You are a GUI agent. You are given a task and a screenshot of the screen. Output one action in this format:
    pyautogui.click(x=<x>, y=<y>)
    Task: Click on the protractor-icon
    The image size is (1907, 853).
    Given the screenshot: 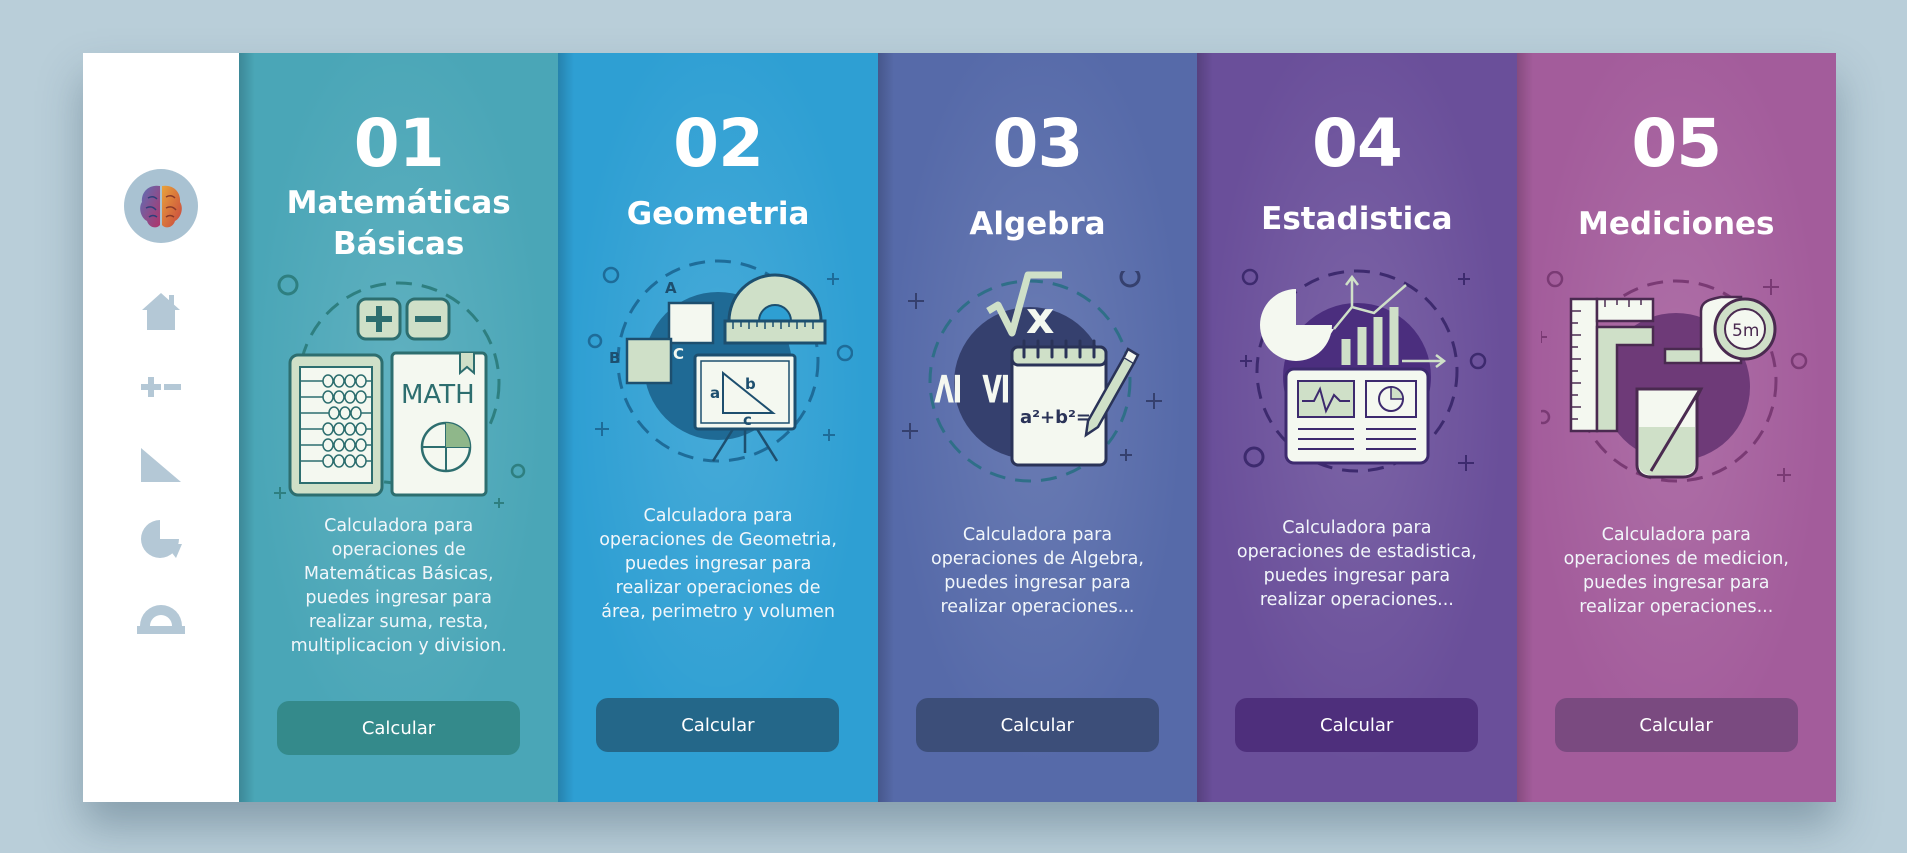 What is the action you would take?
    pyautogui.click(x=161, y=619)
    